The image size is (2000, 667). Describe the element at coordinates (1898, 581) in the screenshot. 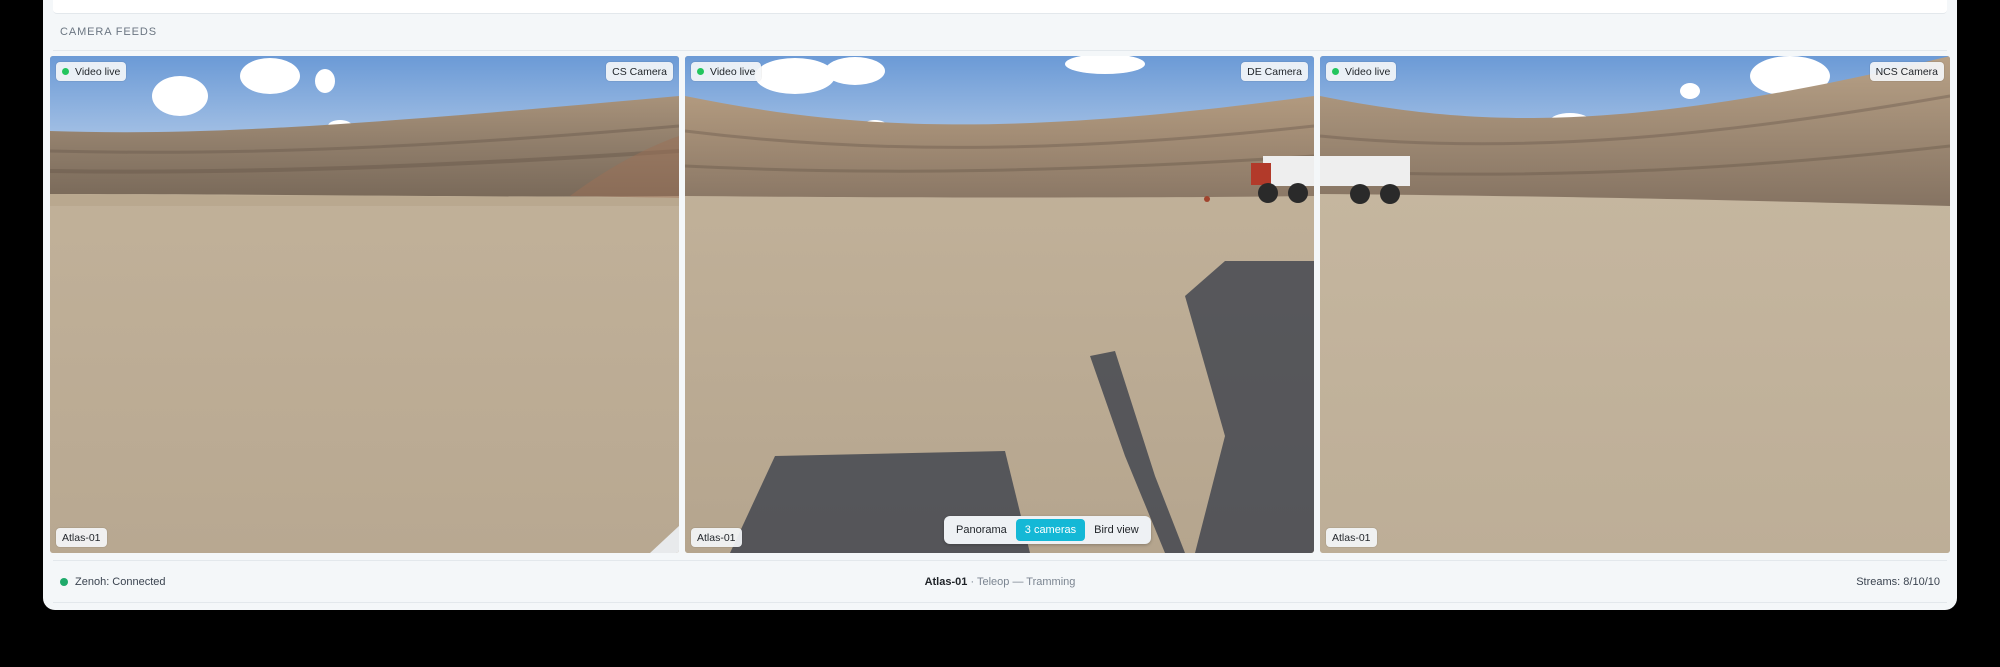

I see `streams-status: Streams: 8/10/10` at that location.